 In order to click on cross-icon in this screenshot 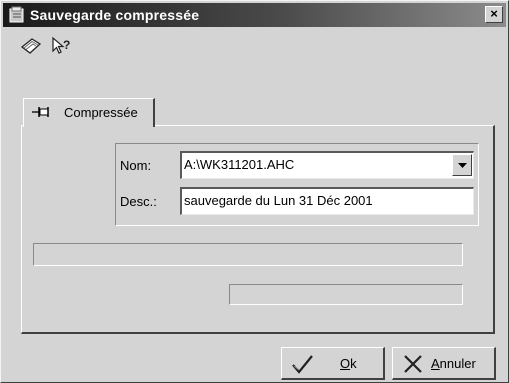, I will do `click(413, 364)`.